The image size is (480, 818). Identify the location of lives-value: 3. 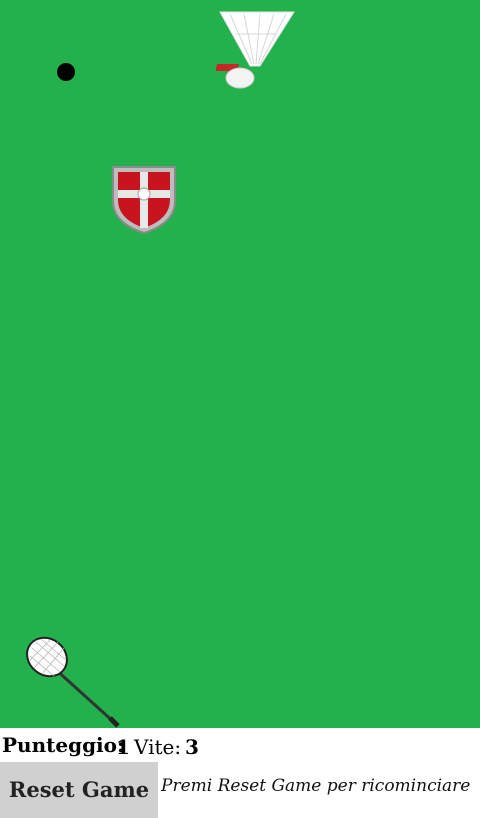
(192, 747).